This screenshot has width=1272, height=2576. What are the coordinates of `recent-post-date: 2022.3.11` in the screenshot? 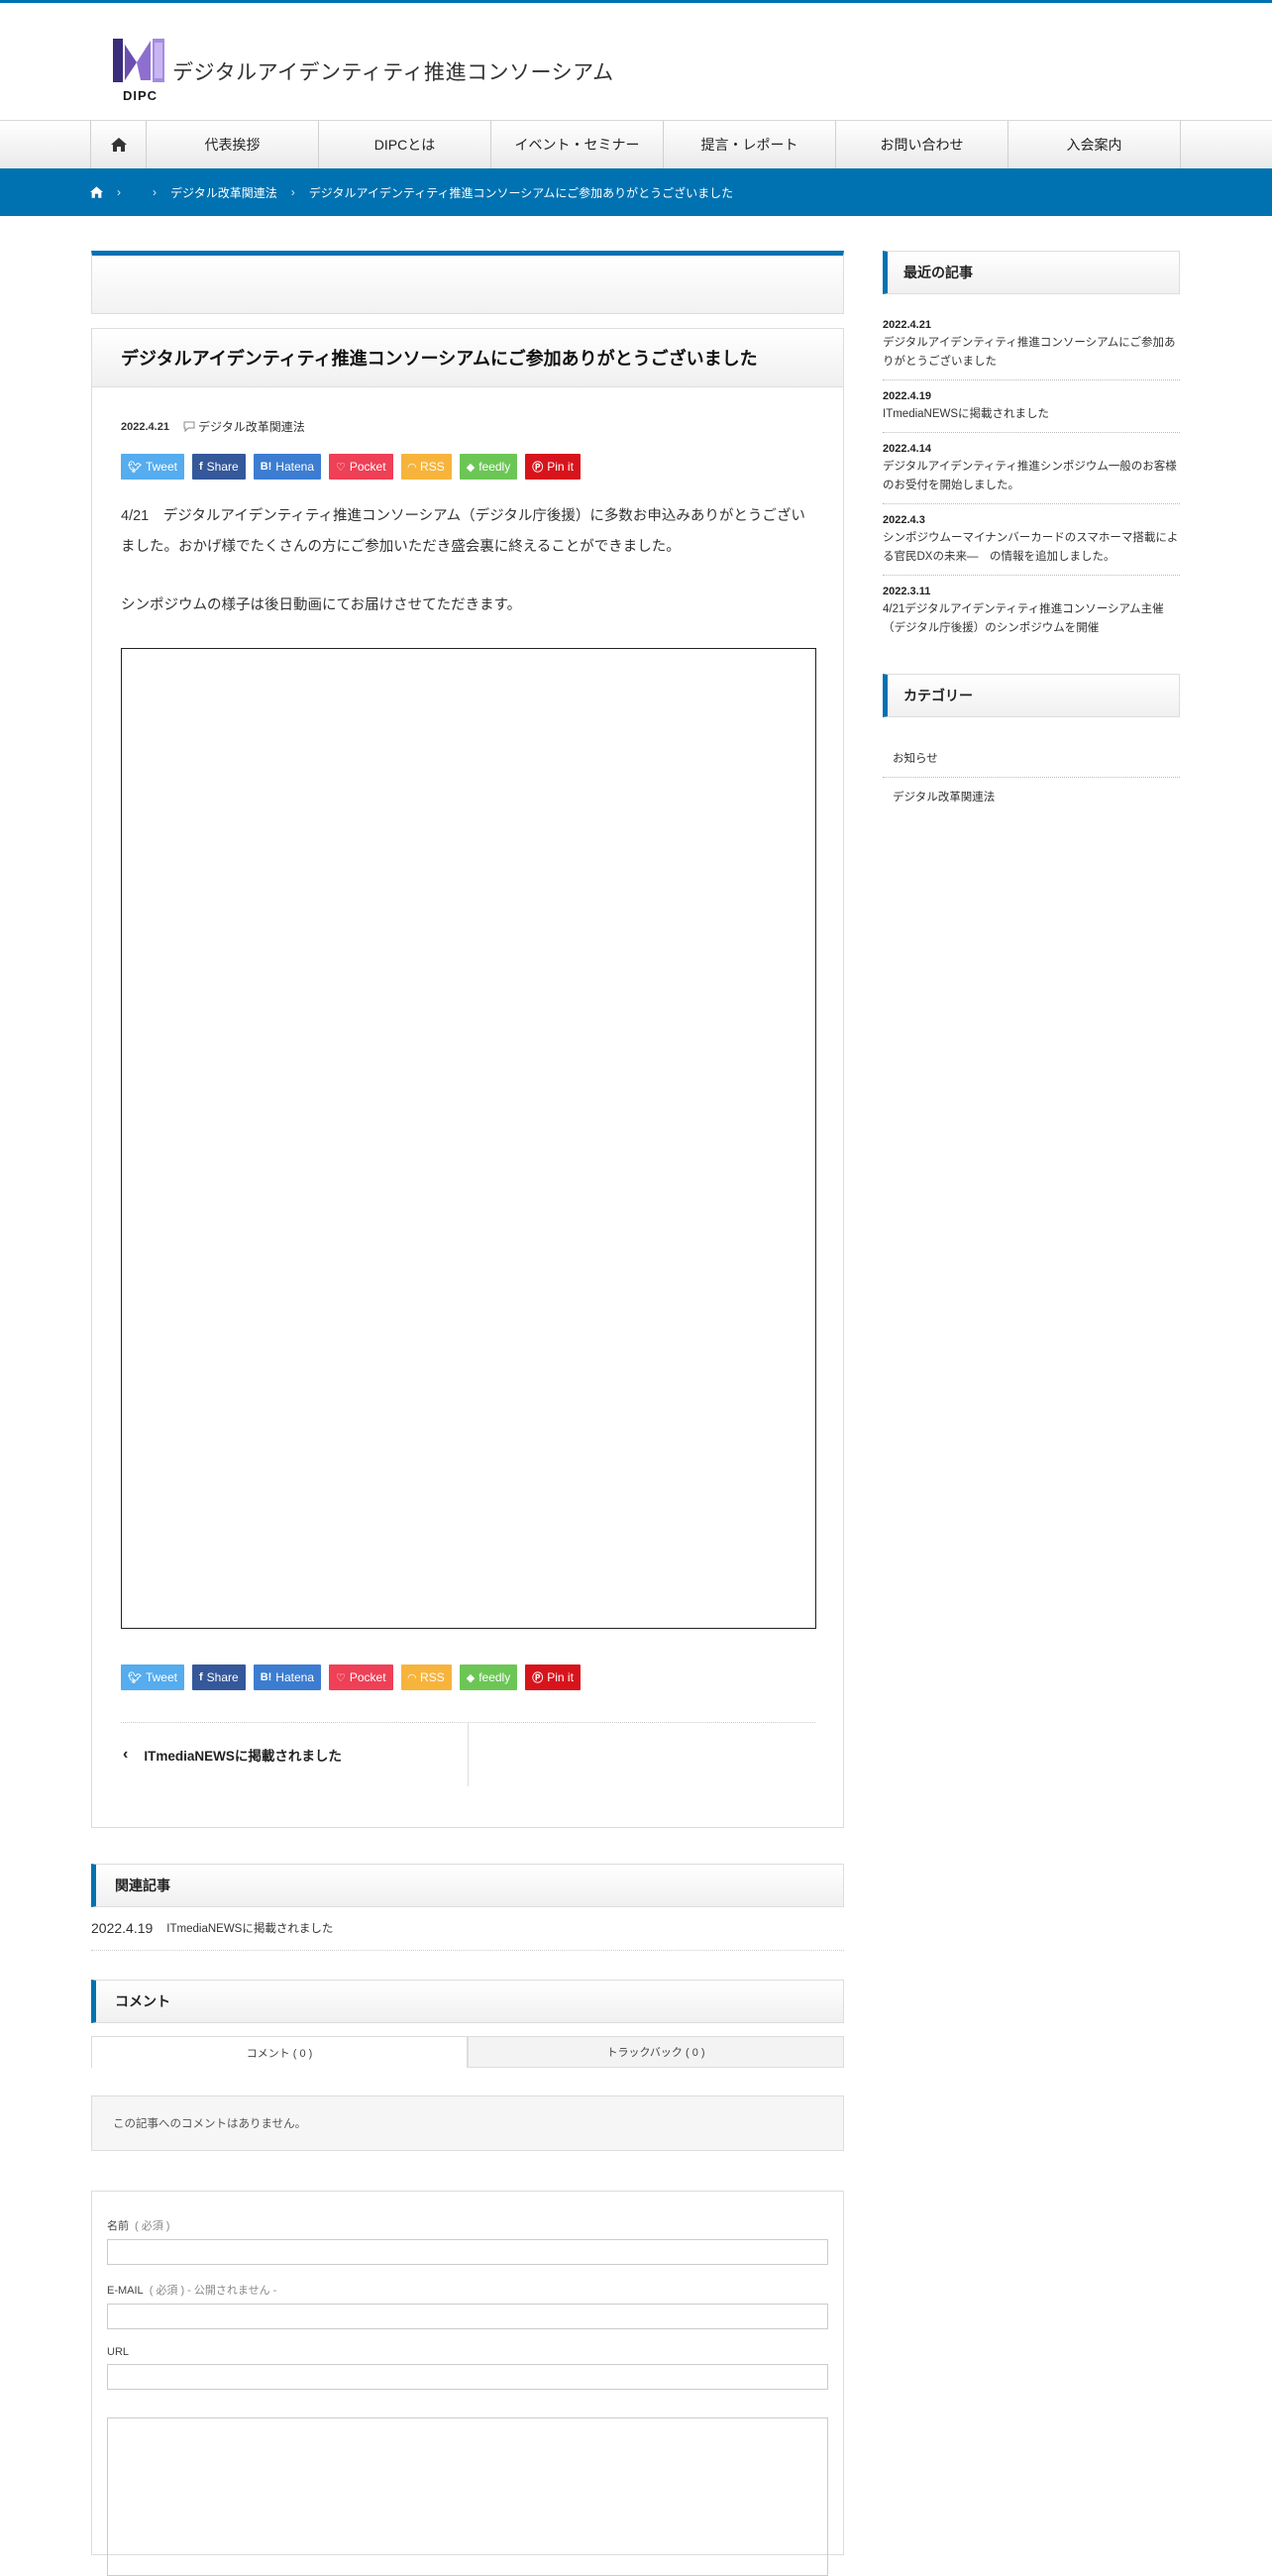 It's located at (907, 592).